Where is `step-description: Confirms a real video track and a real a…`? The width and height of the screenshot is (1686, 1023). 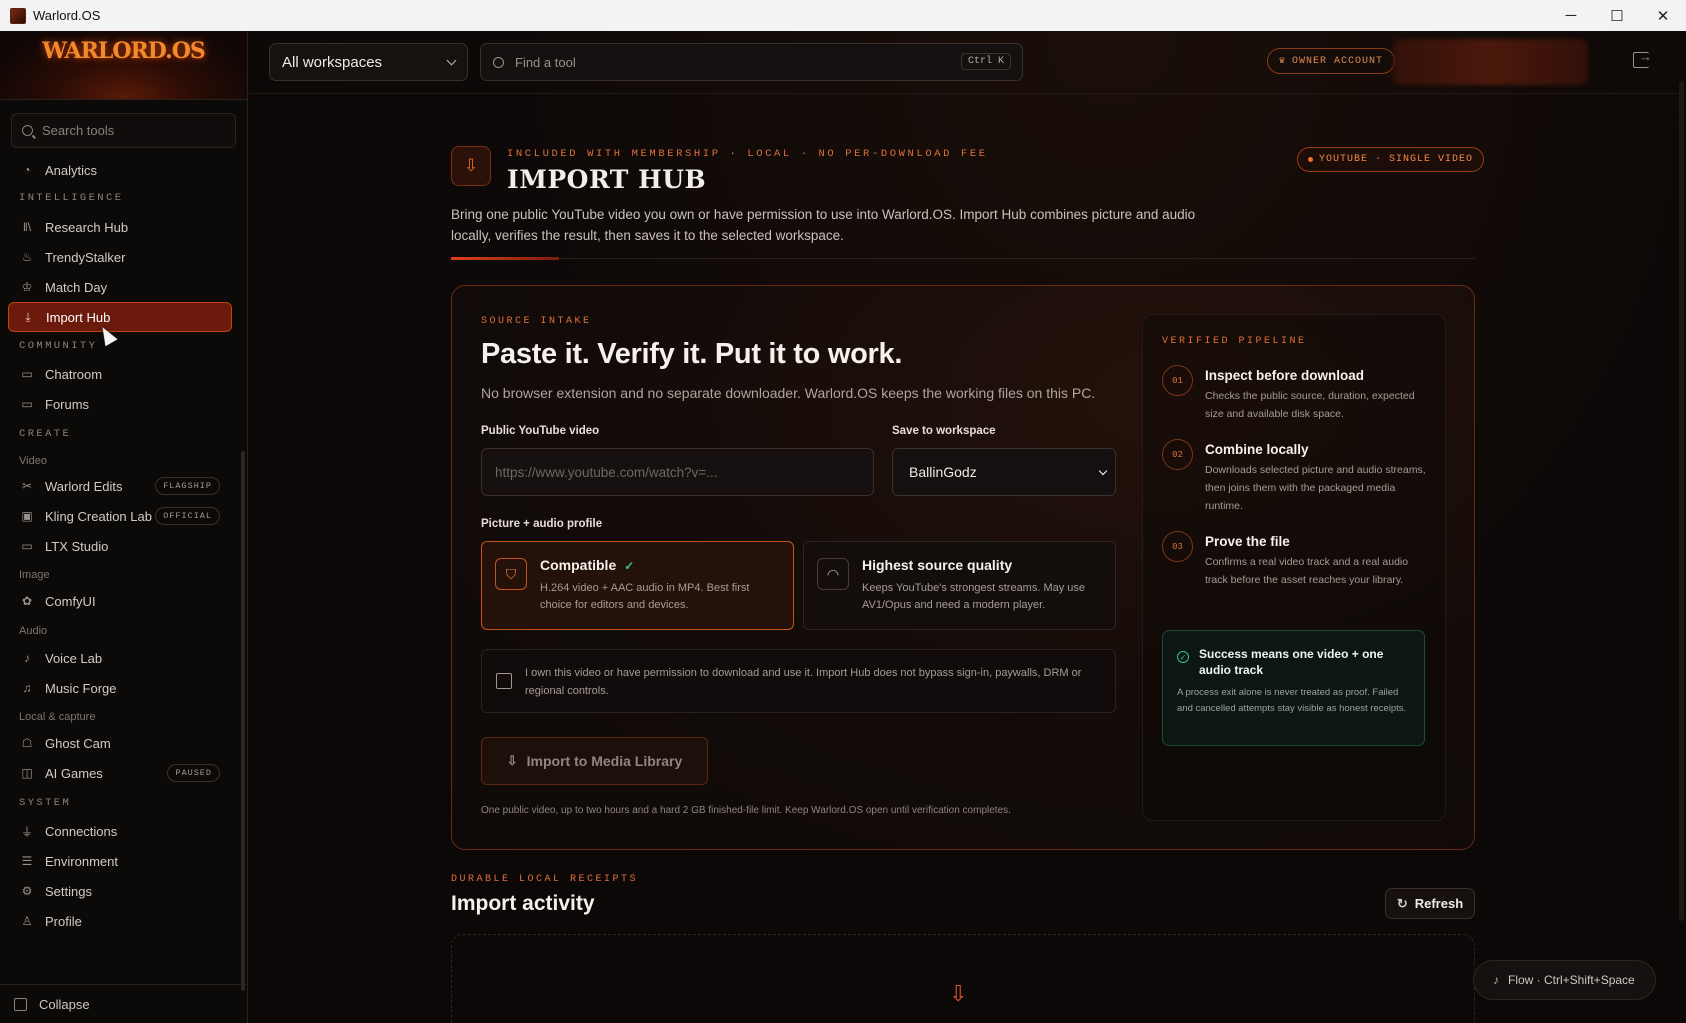
step-description: Confirms a real video track and a real a… is located at coordinates (1307, 571).